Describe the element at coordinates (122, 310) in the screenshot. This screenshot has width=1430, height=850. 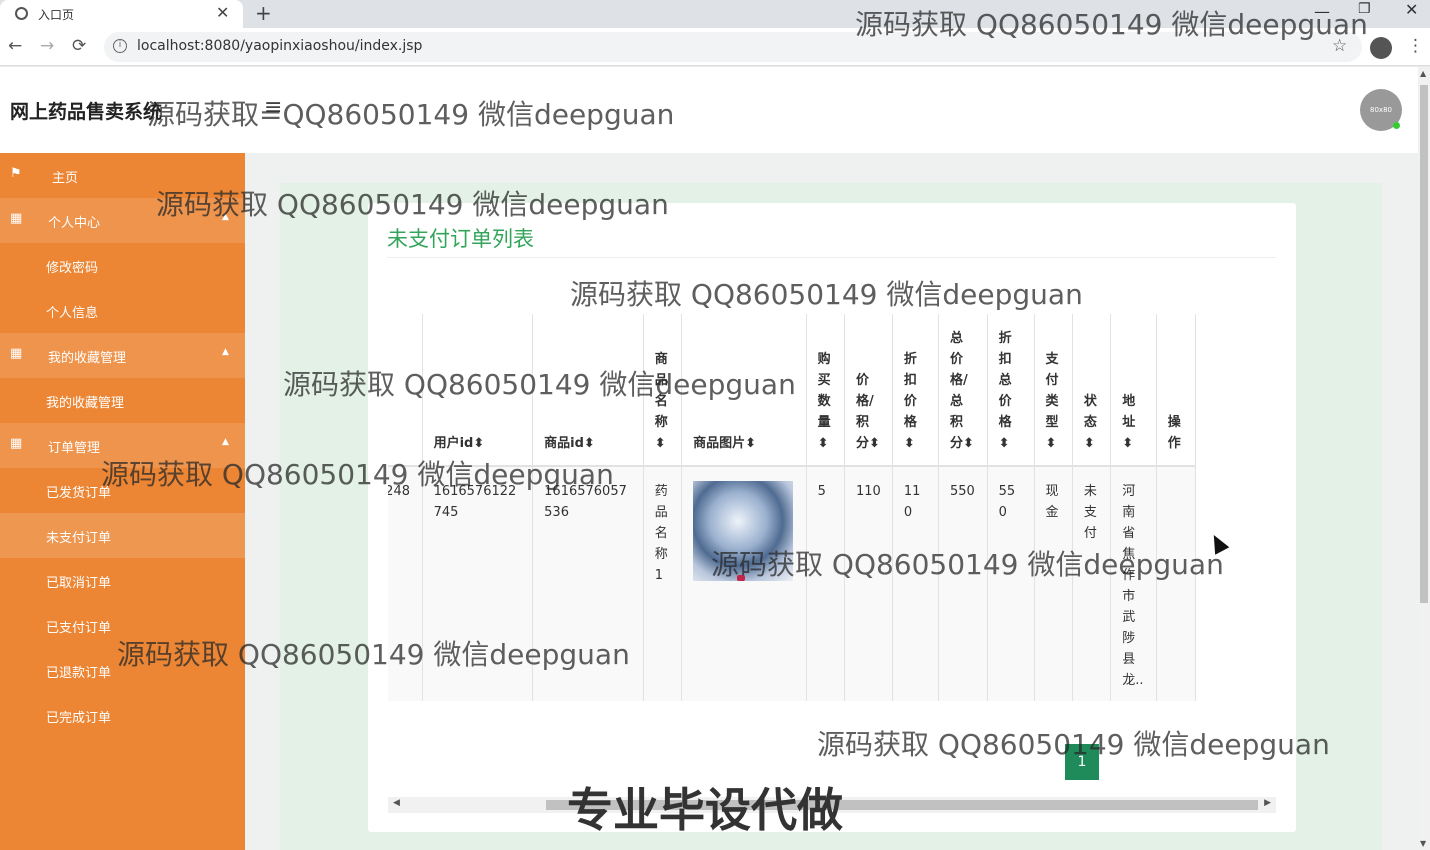
I see `sidebar-item-profile: 个人信息` at that location.